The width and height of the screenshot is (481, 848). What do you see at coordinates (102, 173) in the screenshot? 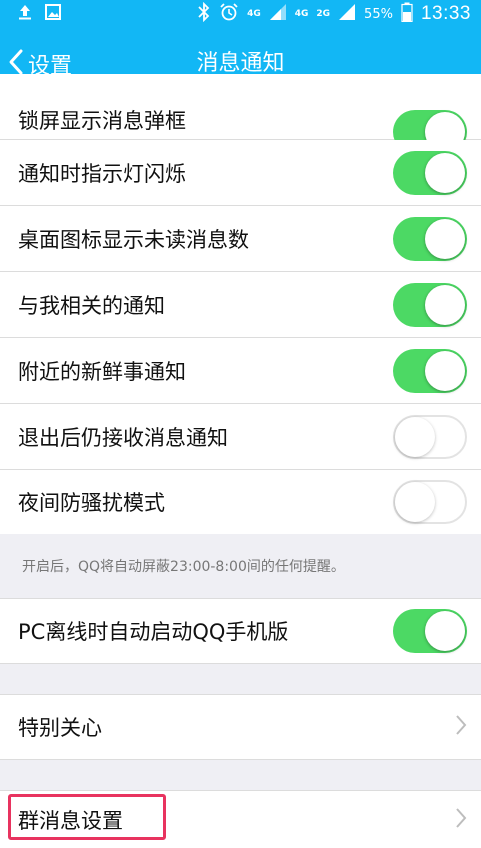
I see `row-label: 通知时指示灯闪烁` at bounding box center [102, 173].